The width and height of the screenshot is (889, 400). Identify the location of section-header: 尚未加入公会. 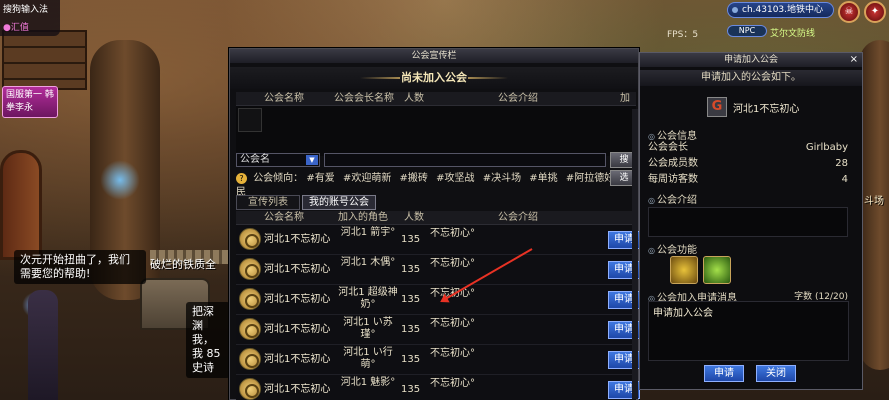
(434, 78).